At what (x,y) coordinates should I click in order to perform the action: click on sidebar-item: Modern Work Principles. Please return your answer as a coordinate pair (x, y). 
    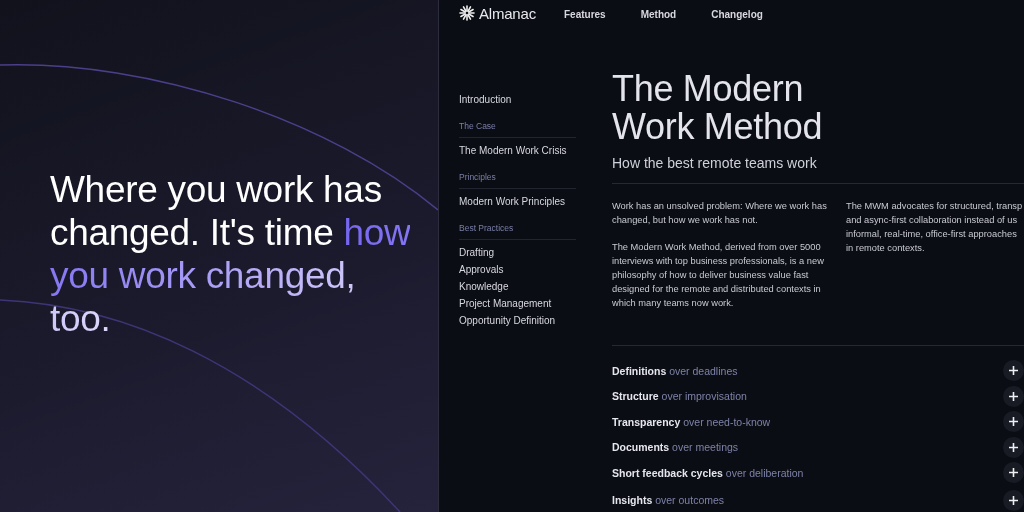
    Looking at the image, I should click on (517, 201).